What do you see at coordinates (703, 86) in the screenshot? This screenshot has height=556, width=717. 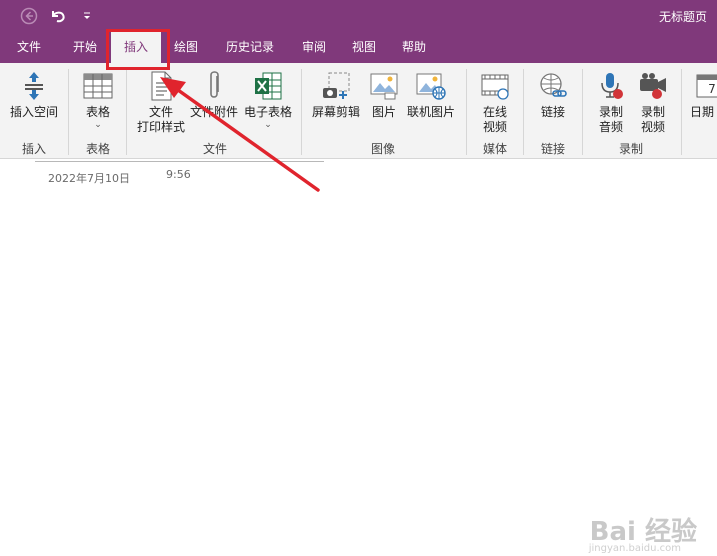 I see `calendar-icon: 7` at bounding box center [703, 86].